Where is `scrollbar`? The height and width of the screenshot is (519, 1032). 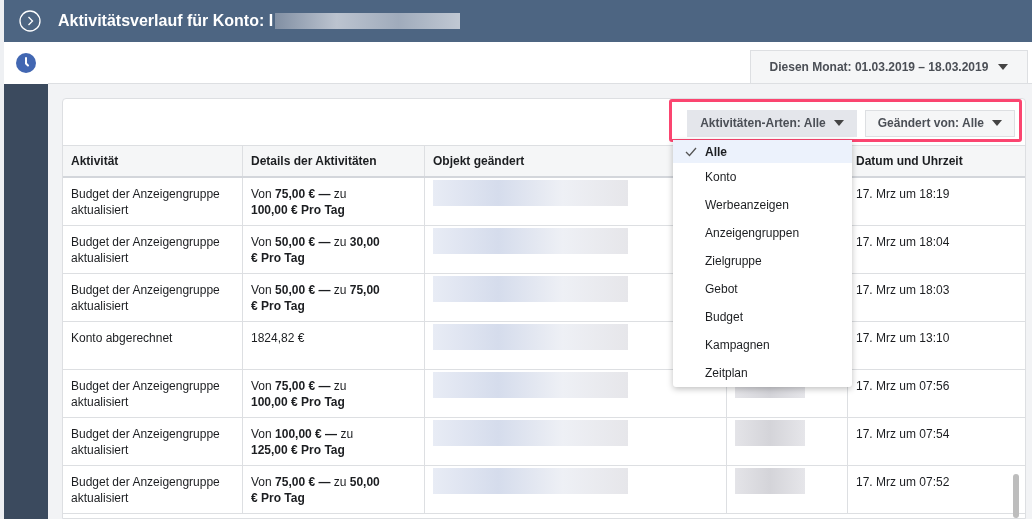 scrollbar is located at coordinates (1016, 496).